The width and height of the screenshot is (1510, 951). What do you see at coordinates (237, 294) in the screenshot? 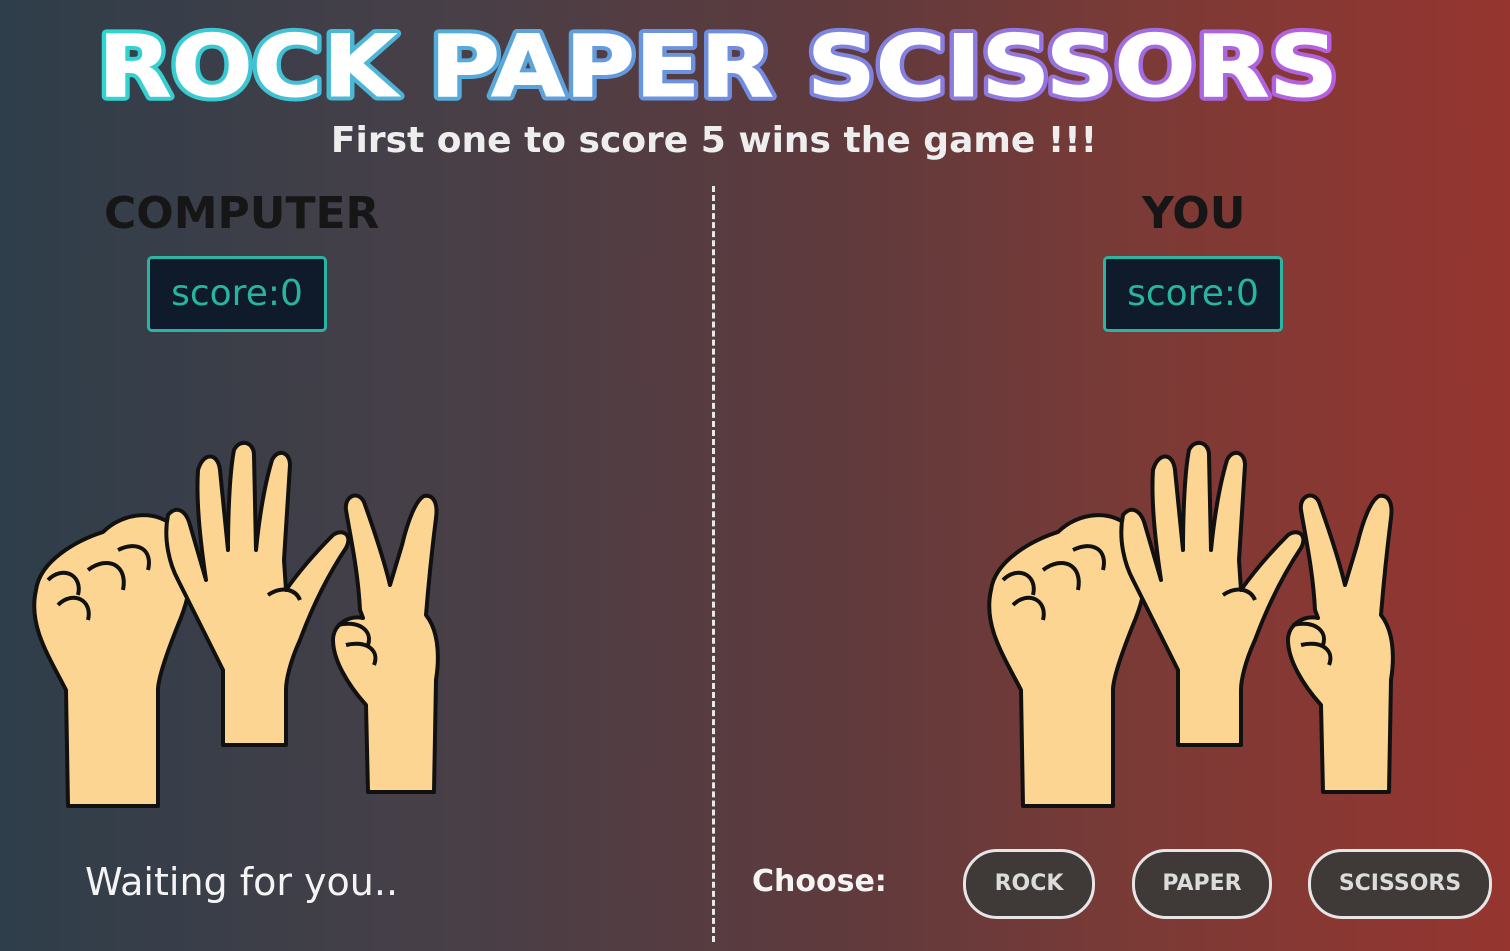
I see `computer-score-badge: score:0` at bounding box center [237, 294].